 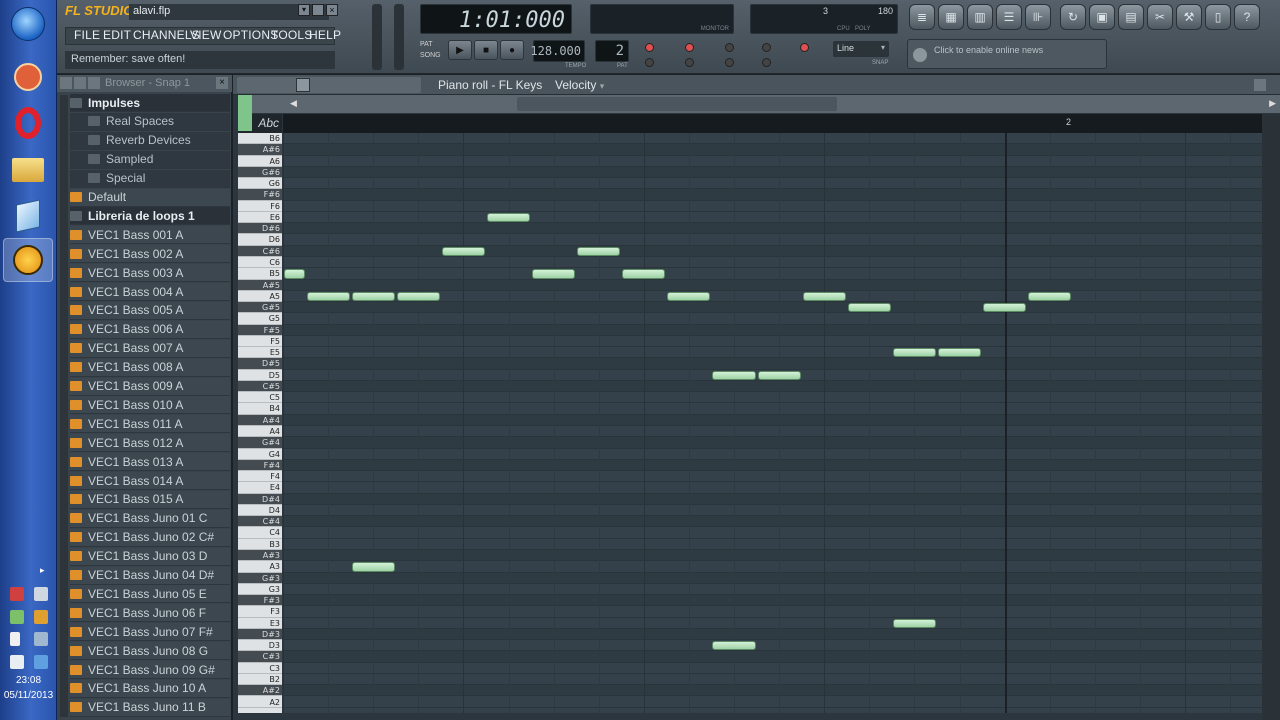 I want to click on pencil-tool-icon, so click(x=303, y=85).